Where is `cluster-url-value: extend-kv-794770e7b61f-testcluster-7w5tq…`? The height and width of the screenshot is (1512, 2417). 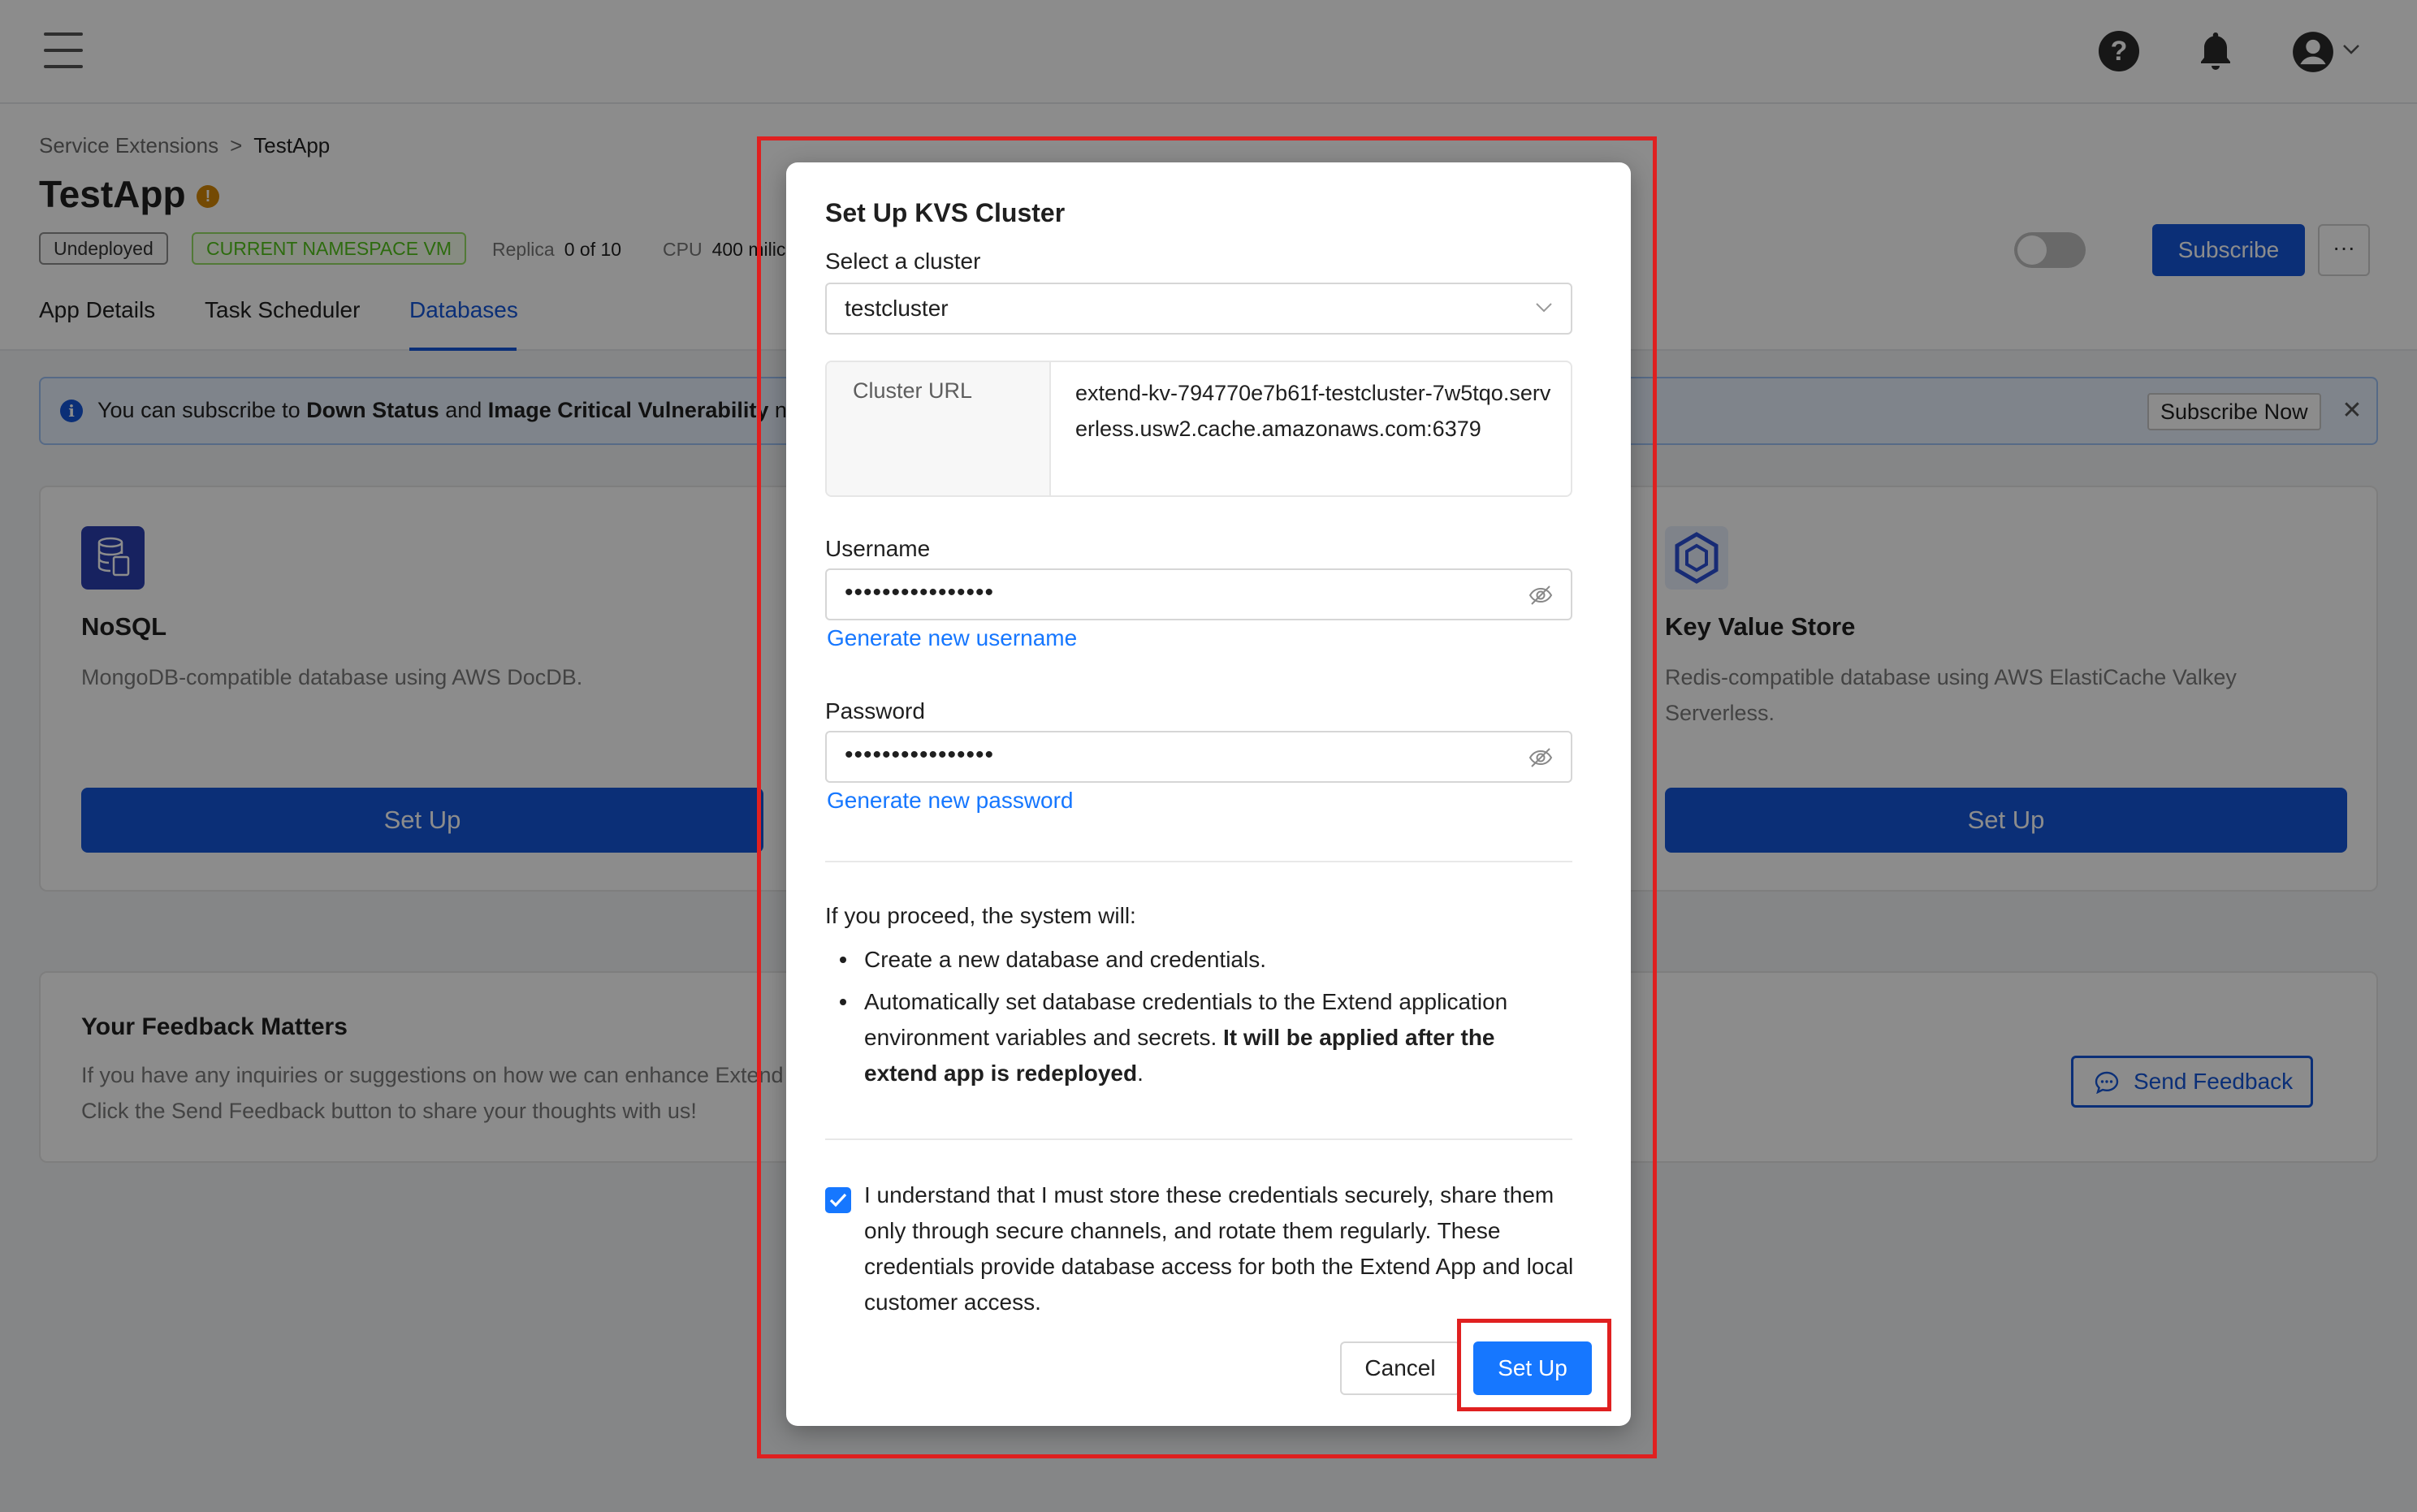 cluster-url-value: extend-kv-794770e7b61f-testcluster-7w5tq… is located at coordinates (1313, 411).